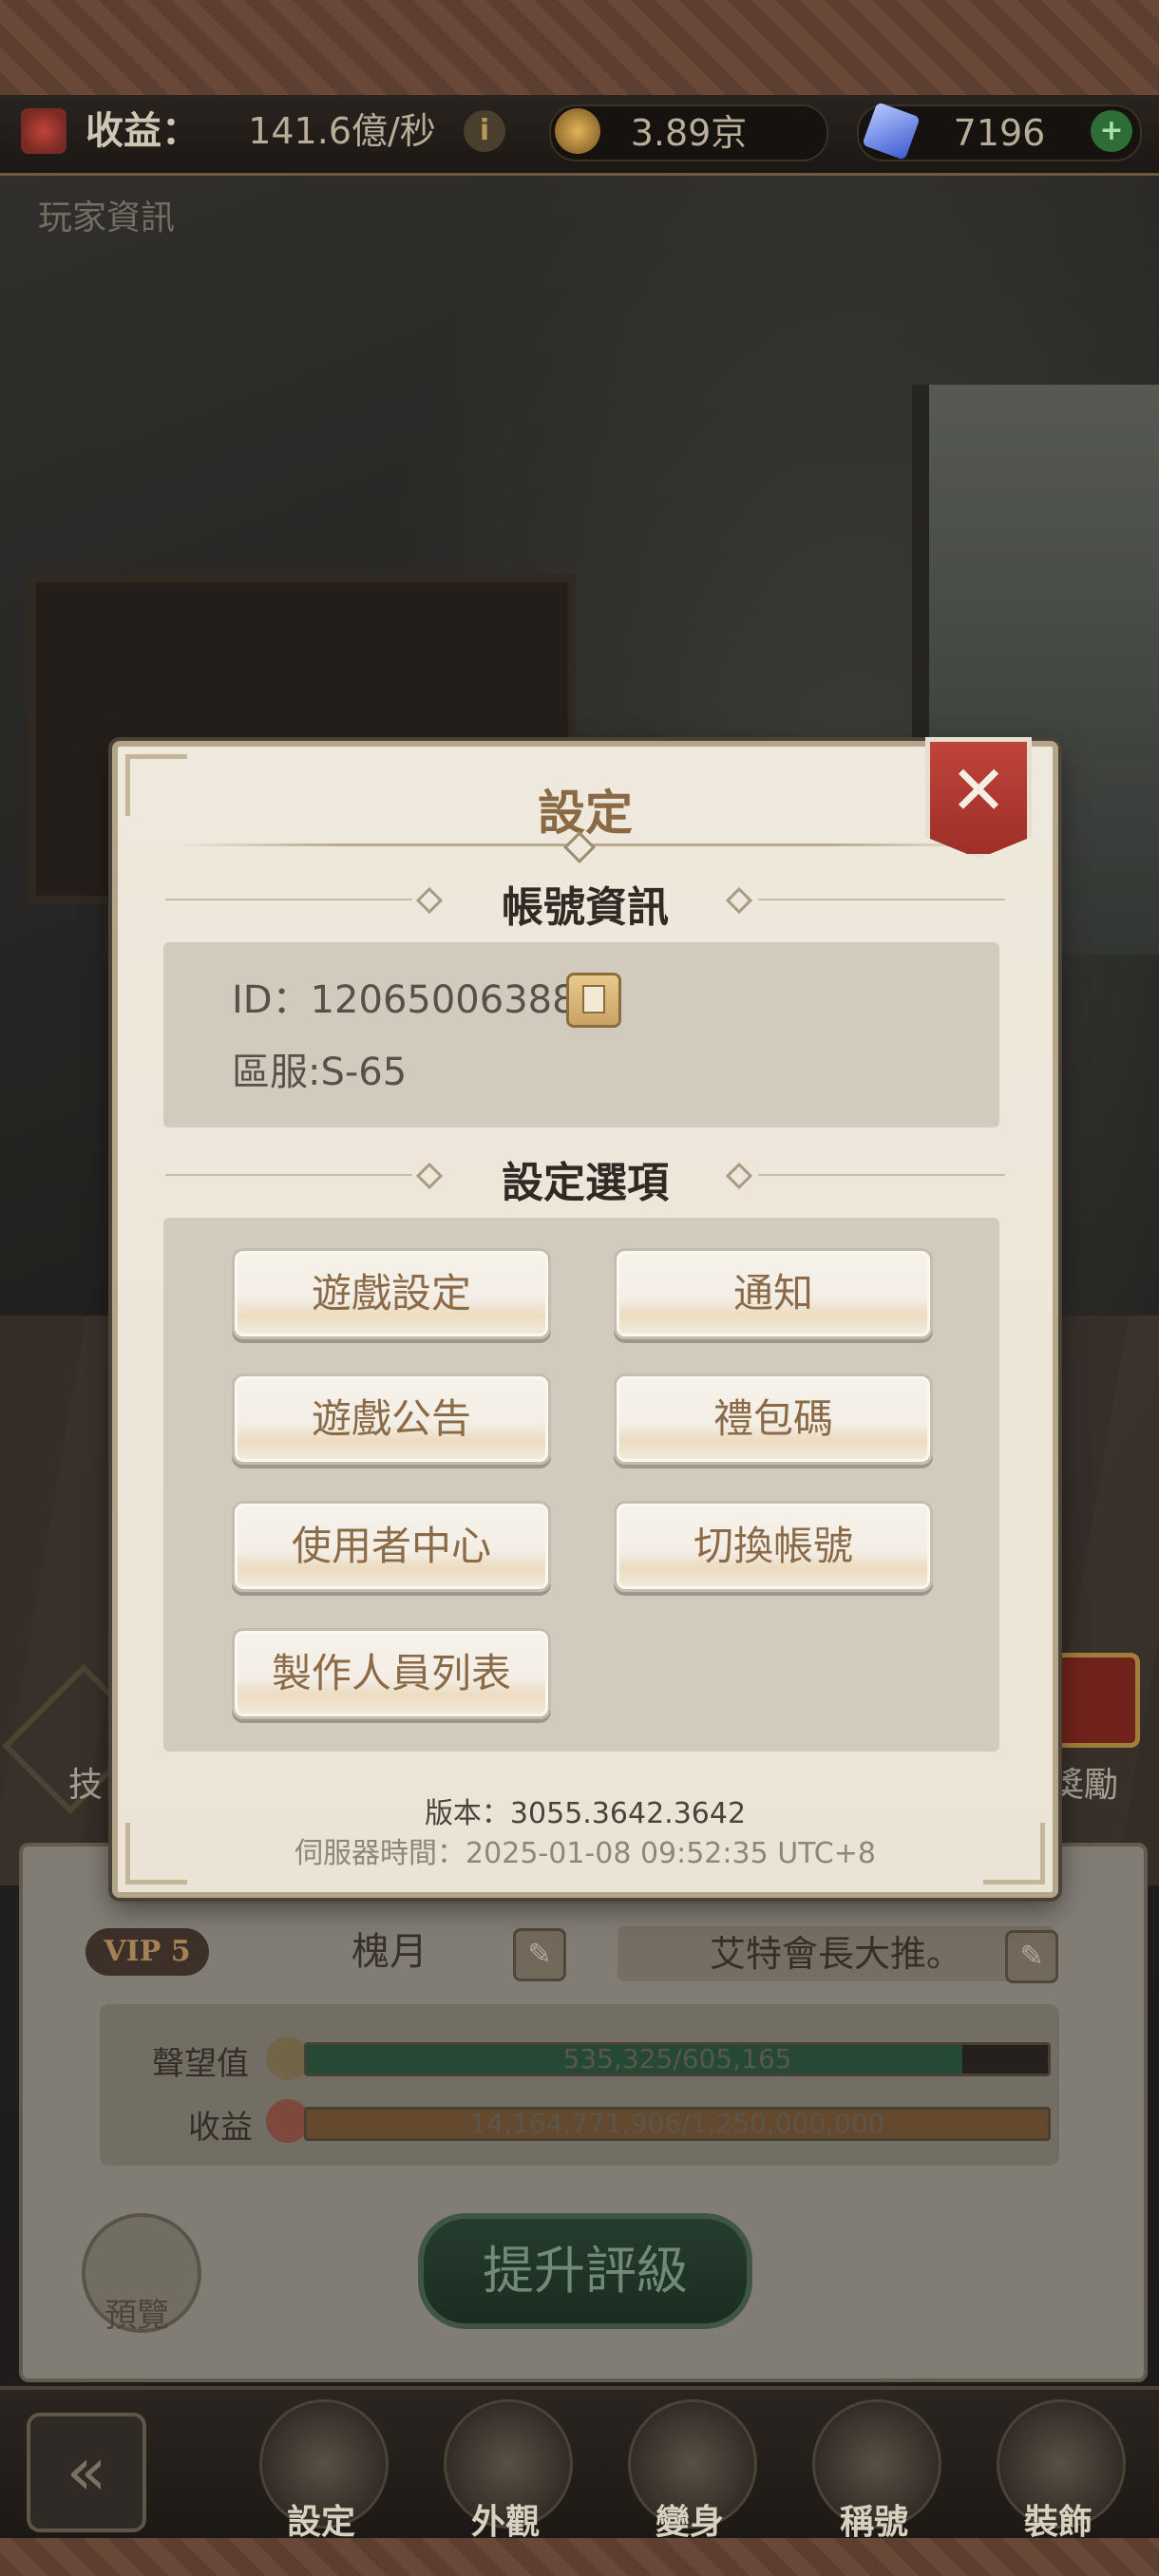 The height and width of the screenshot is (2576, 1159). What do you see at coordinates (484, 131) in the screenshot?
I see `info-icon: i` at bounding box center [484, 131].